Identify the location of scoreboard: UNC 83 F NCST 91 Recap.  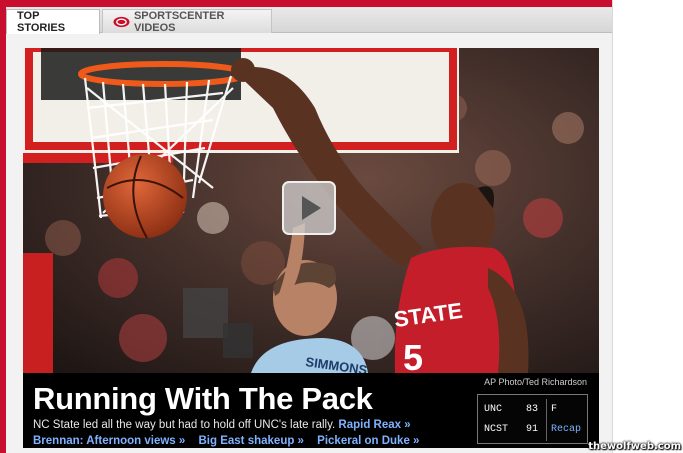
(532, 419).